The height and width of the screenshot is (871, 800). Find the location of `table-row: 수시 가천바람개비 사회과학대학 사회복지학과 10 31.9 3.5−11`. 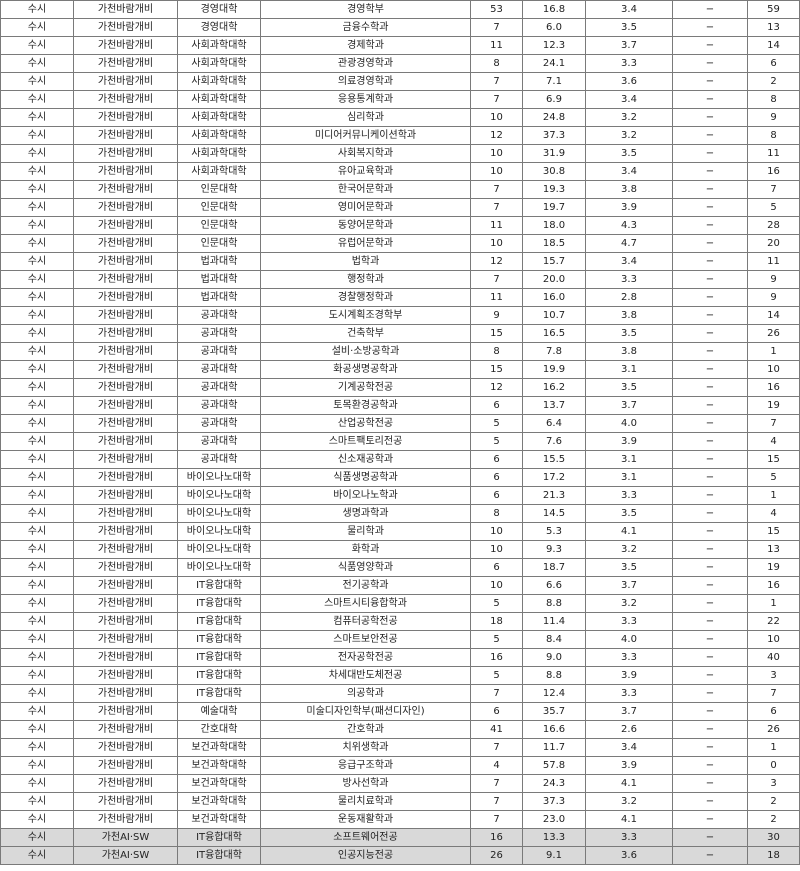

table-row: 수시 가천바람개비 사회과학대학 사회복지학과 10 31.9 3.5−11 is located at coordinates (400, 153).